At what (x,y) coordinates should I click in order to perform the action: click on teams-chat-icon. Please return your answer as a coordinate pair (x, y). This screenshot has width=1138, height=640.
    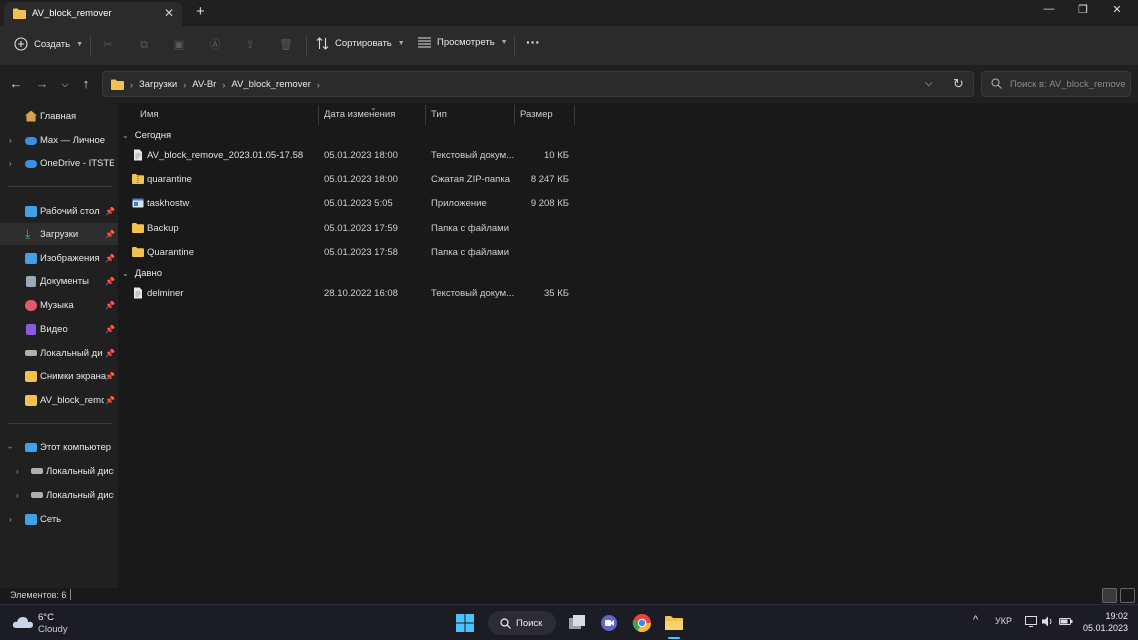
    Looking at the image, I should click on (609, 623).